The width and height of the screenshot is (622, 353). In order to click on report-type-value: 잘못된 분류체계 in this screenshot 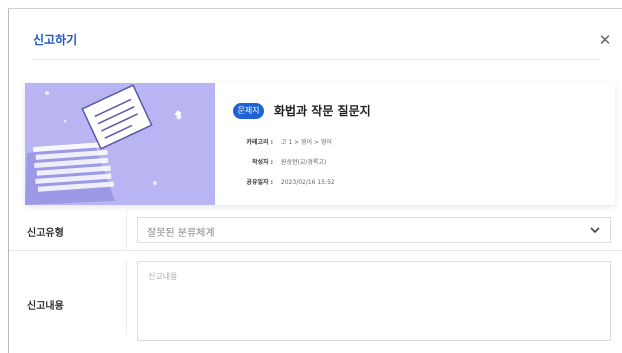, I will do `click(181, 233)`.